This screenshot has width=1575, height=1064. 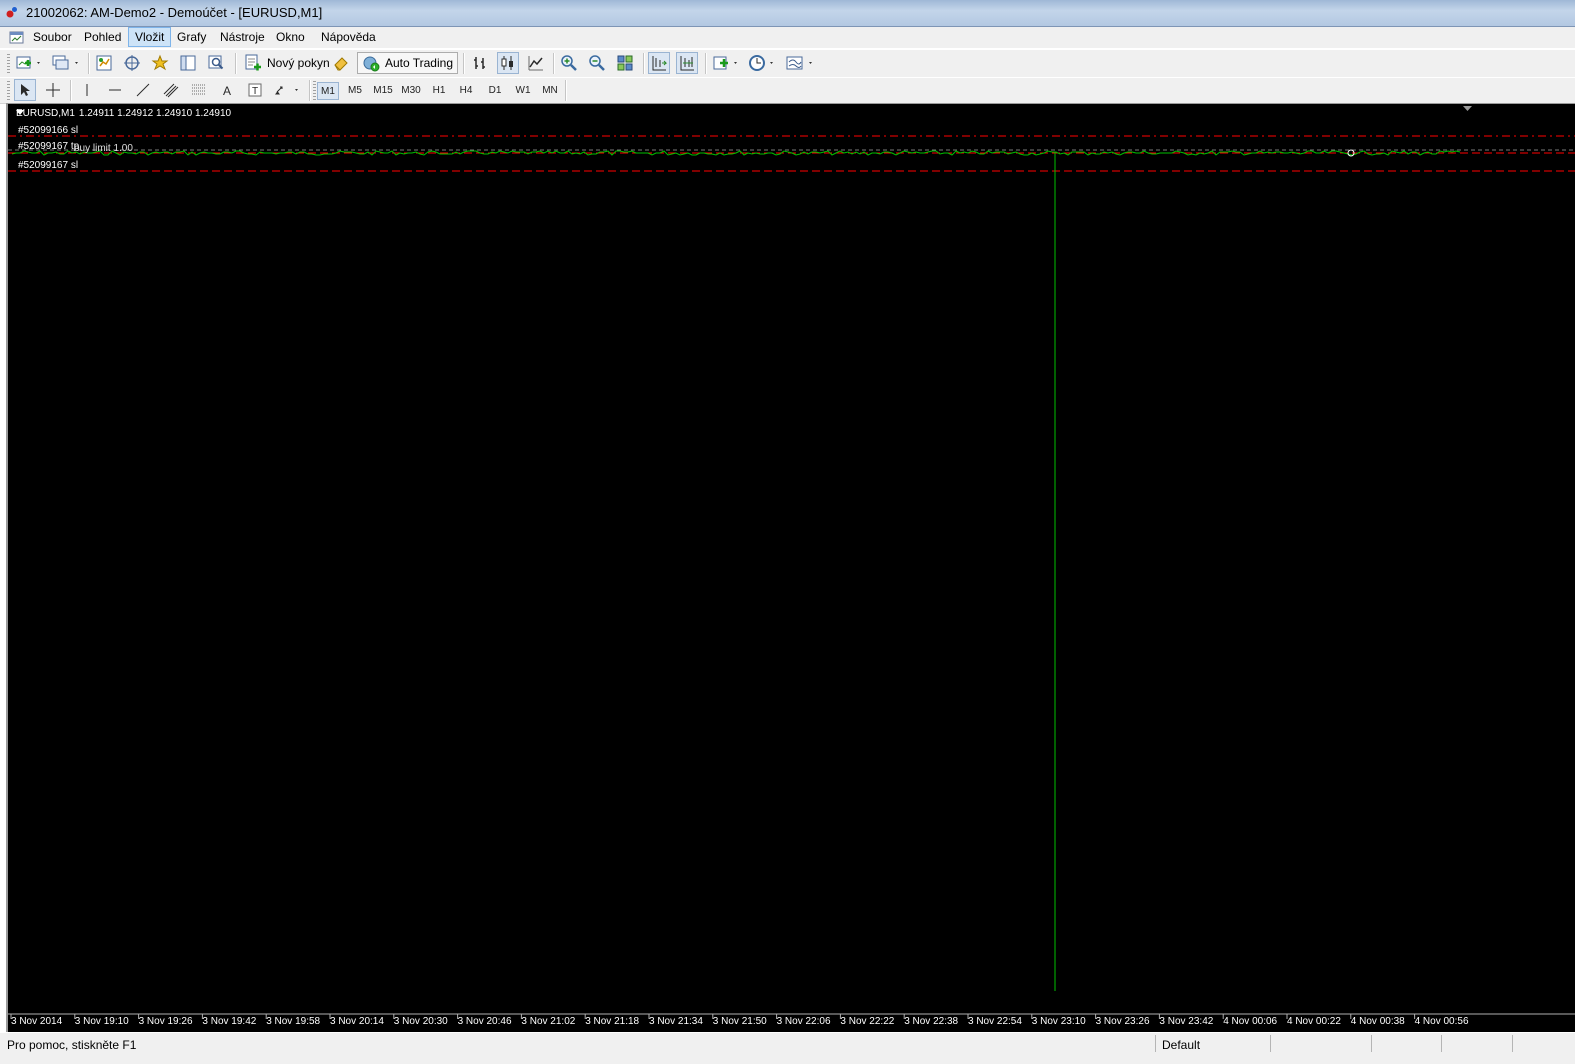 What do you see at coordinates (290, 37) in the screenshot?
I see `menu-okno: Okno` at bounding box center [290, 37].